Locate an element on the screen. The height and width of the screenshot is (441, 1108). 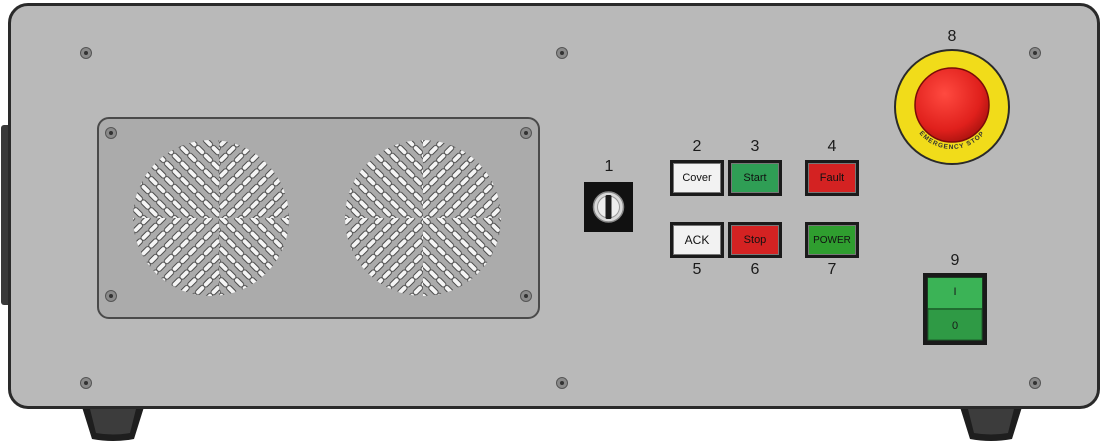
power-label: POWER is located at coordinates (832, 240).